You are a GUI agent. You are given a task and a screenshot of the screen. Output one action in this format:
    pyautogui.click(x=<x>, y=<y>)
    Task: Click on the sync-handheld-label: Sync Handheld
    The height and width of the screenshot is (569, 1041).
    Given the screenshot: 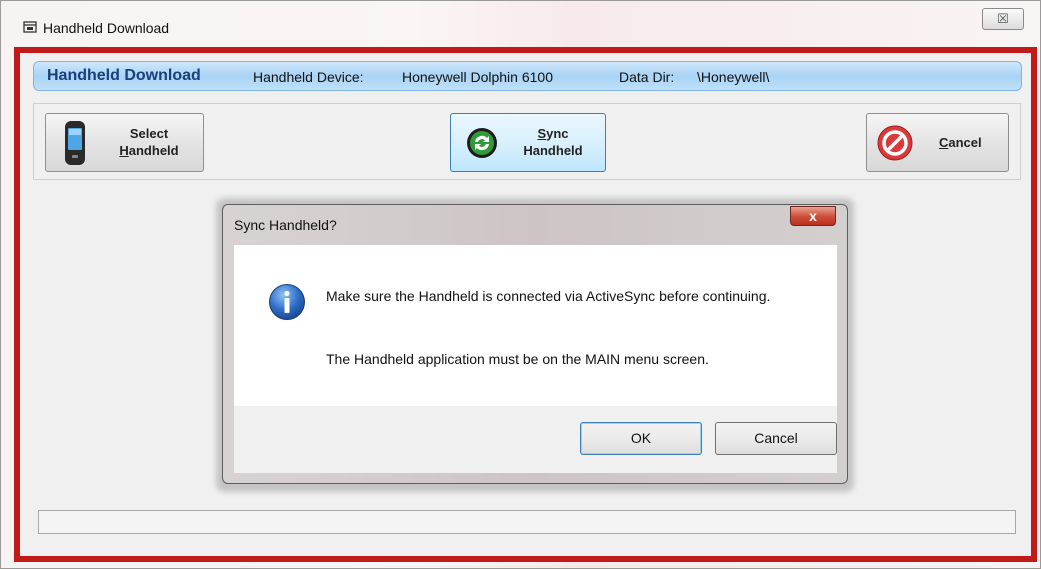 What is the action you would take?
    pyautogui.click(x=553, y=142)
    